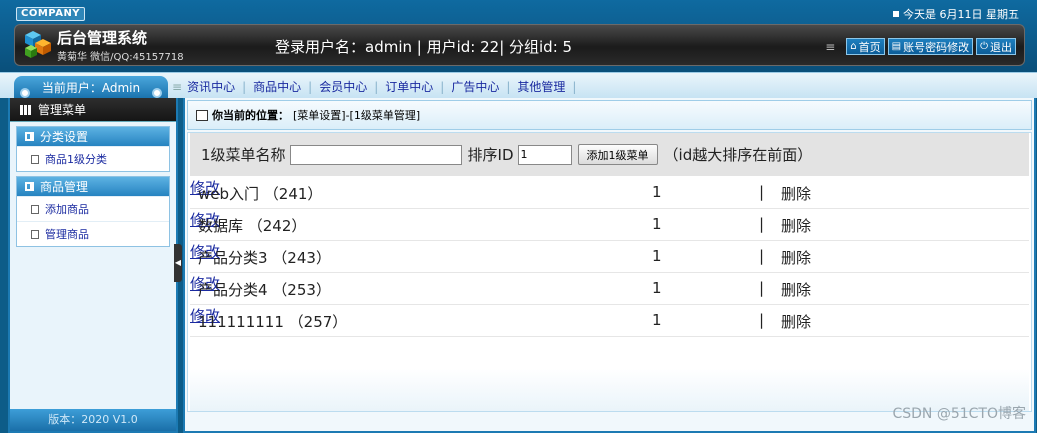 Image resolution: width=1037 pixels, height=433 pixels. What do you see at coordinates (544, 154) in the screenshot?
I see `sort-id-input` at bounding box center [544, 154].